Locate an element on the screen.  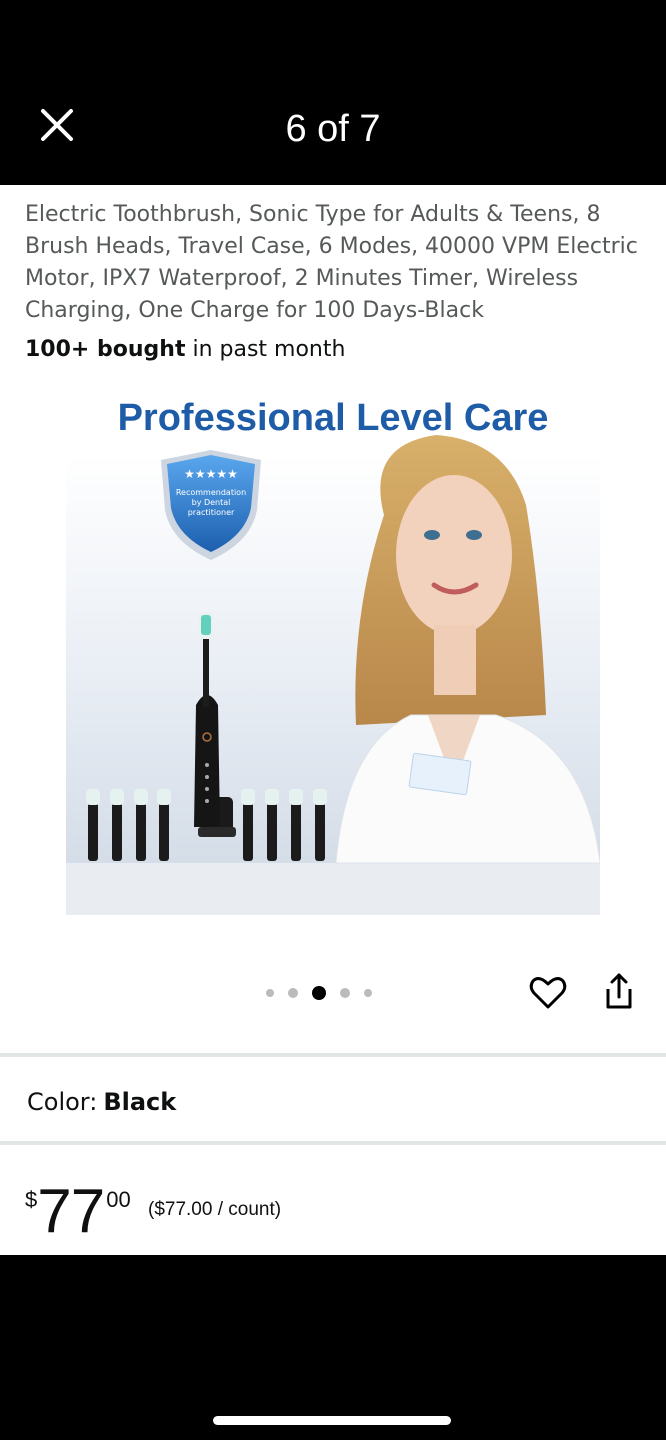
purchase-period: in past month is located at coordinates (265, 349).